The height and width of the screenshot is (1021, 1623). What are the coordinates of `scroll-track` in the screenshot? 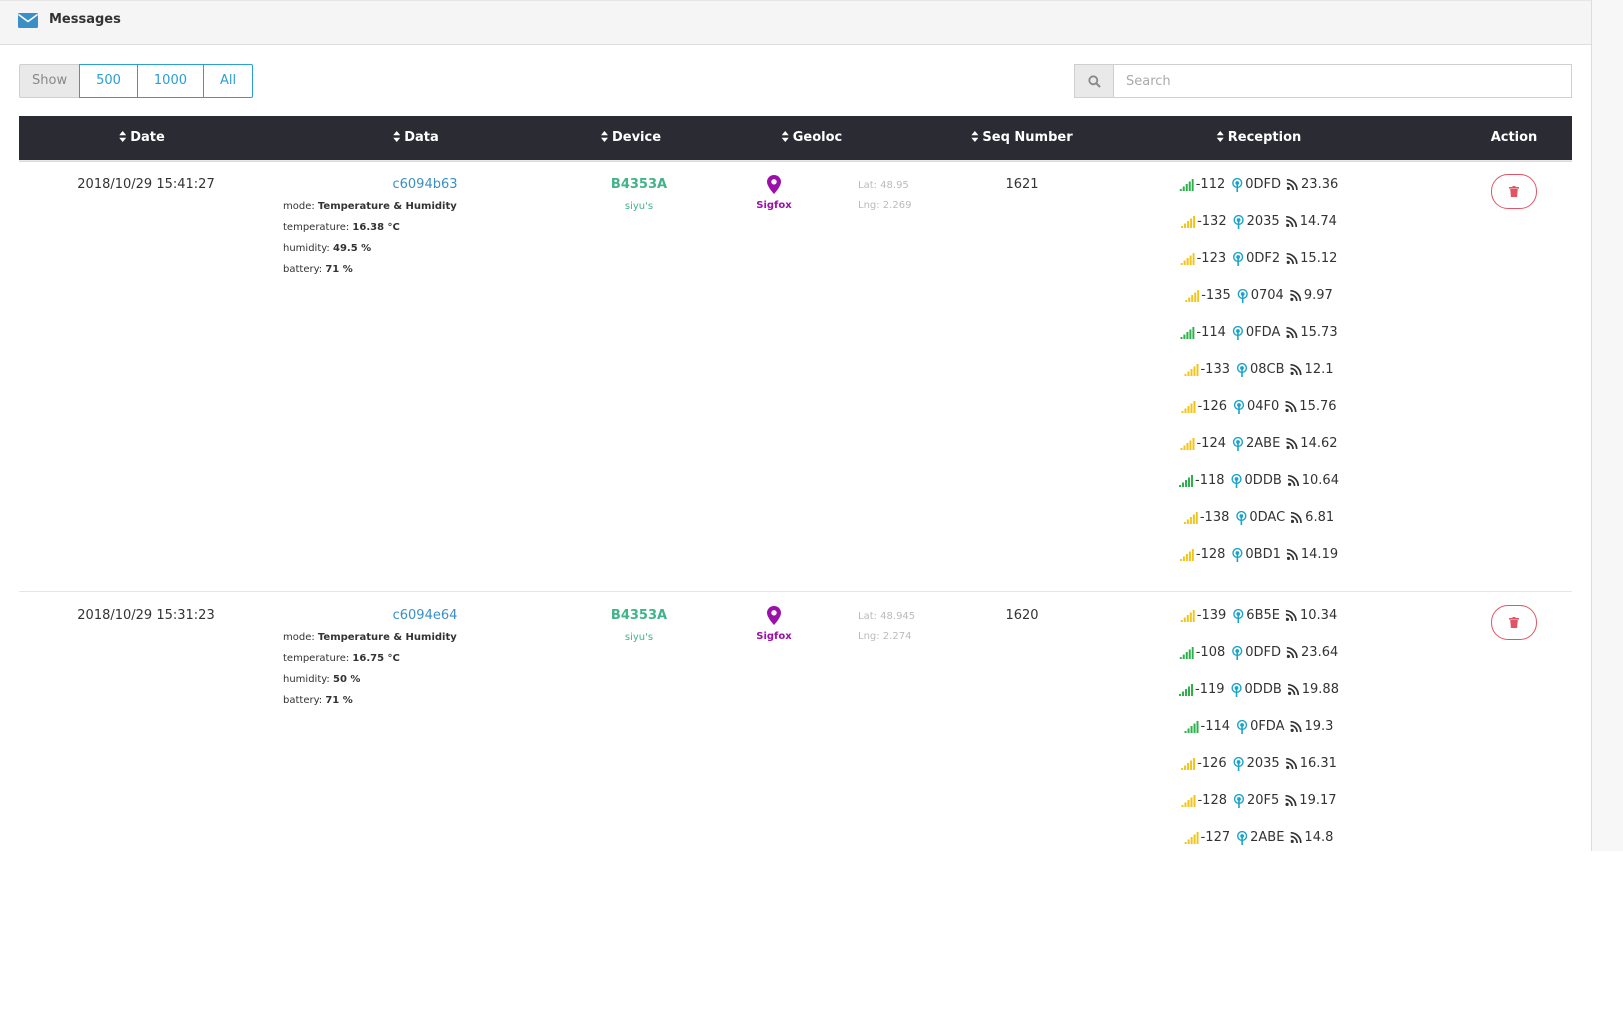 It's located at (1607, 425).